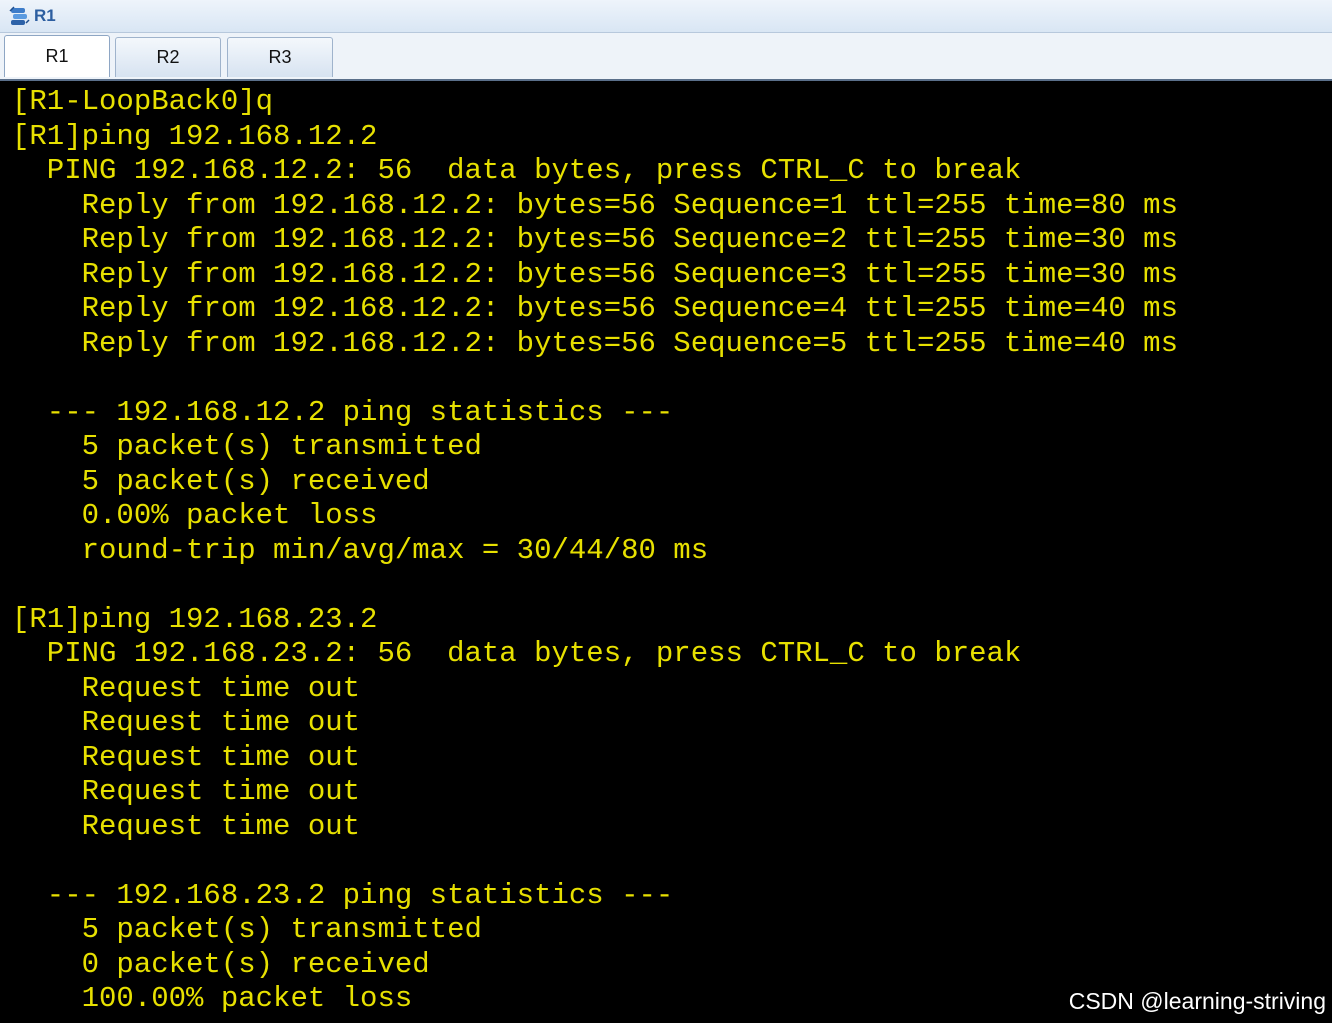 This screenshot has height=1023, width=1332. What do you see at coordinates (221, 481) in the screenshot?
I see `terminal-line: 5 packet(s) received` at bounding box center [221, 481].